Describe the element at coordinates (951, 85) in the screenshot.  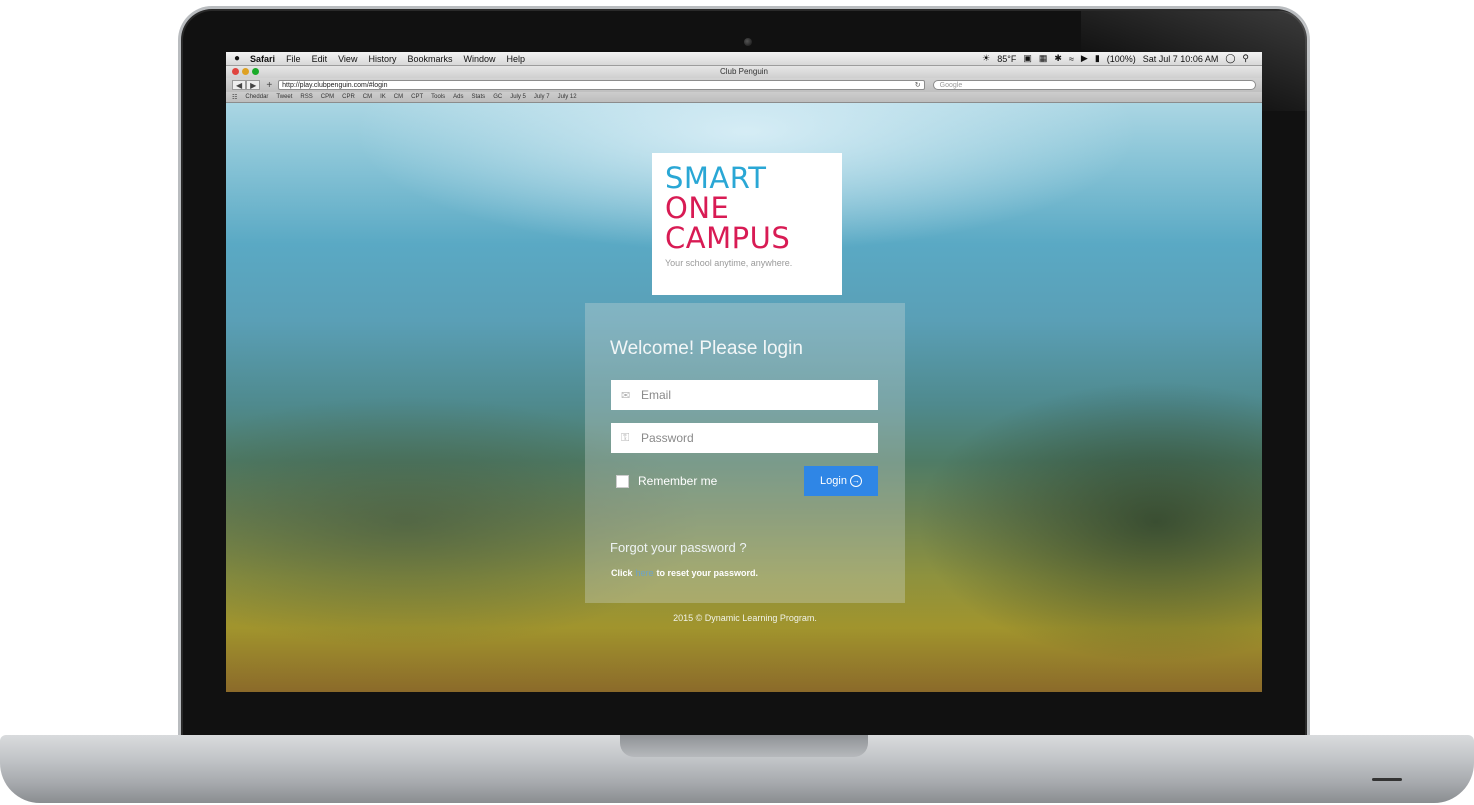
I see `search-placeholder: Google` at that location.